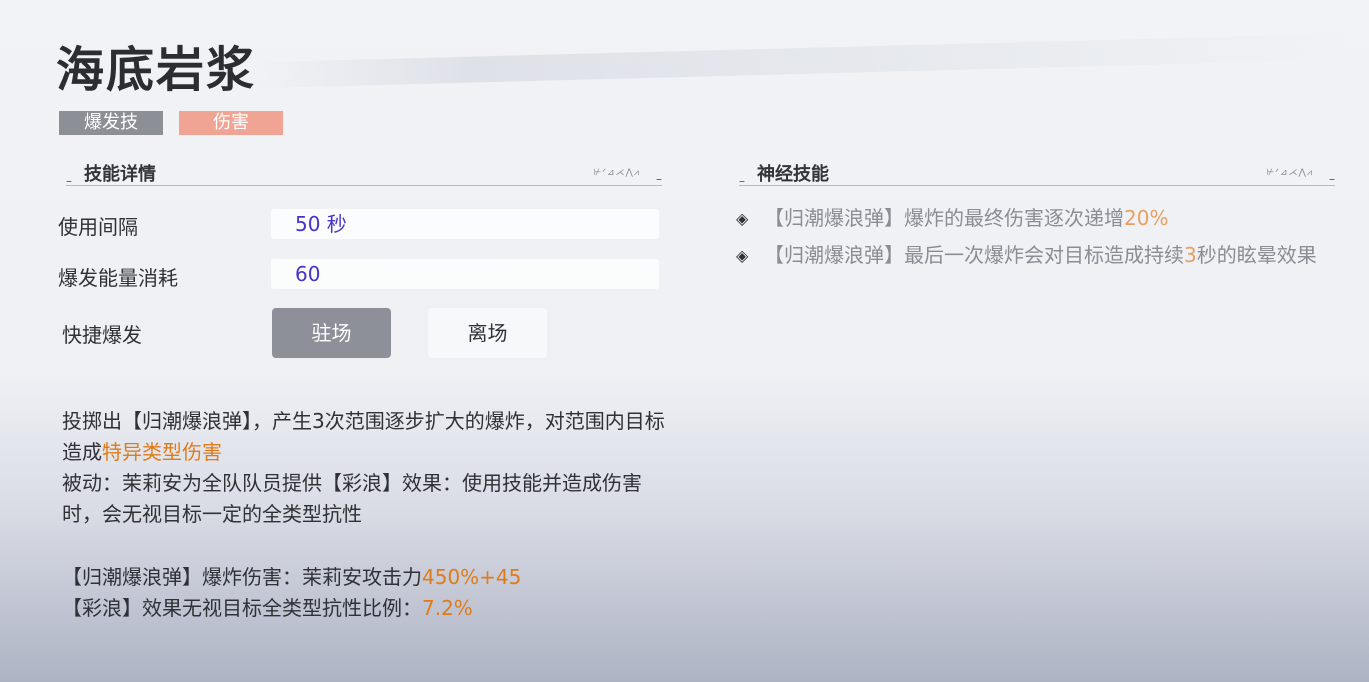 This screenshot has height=682, width=1369. Describe the element at coordinates (465, 274) in the screenshot. I see `energy-cost-value: 60` at that location.